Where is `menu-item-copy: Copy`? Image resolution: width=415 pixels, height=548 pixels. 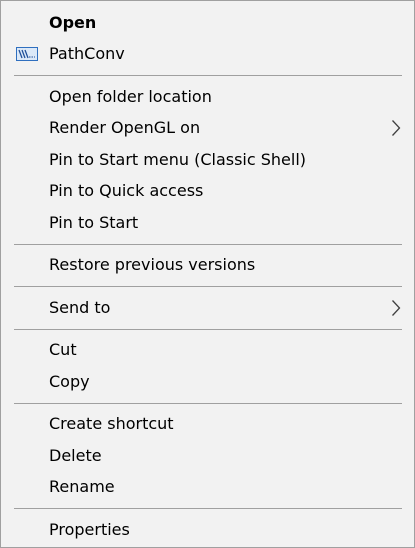
menu-item-copy: Copy is located at coordinates (207, 382).